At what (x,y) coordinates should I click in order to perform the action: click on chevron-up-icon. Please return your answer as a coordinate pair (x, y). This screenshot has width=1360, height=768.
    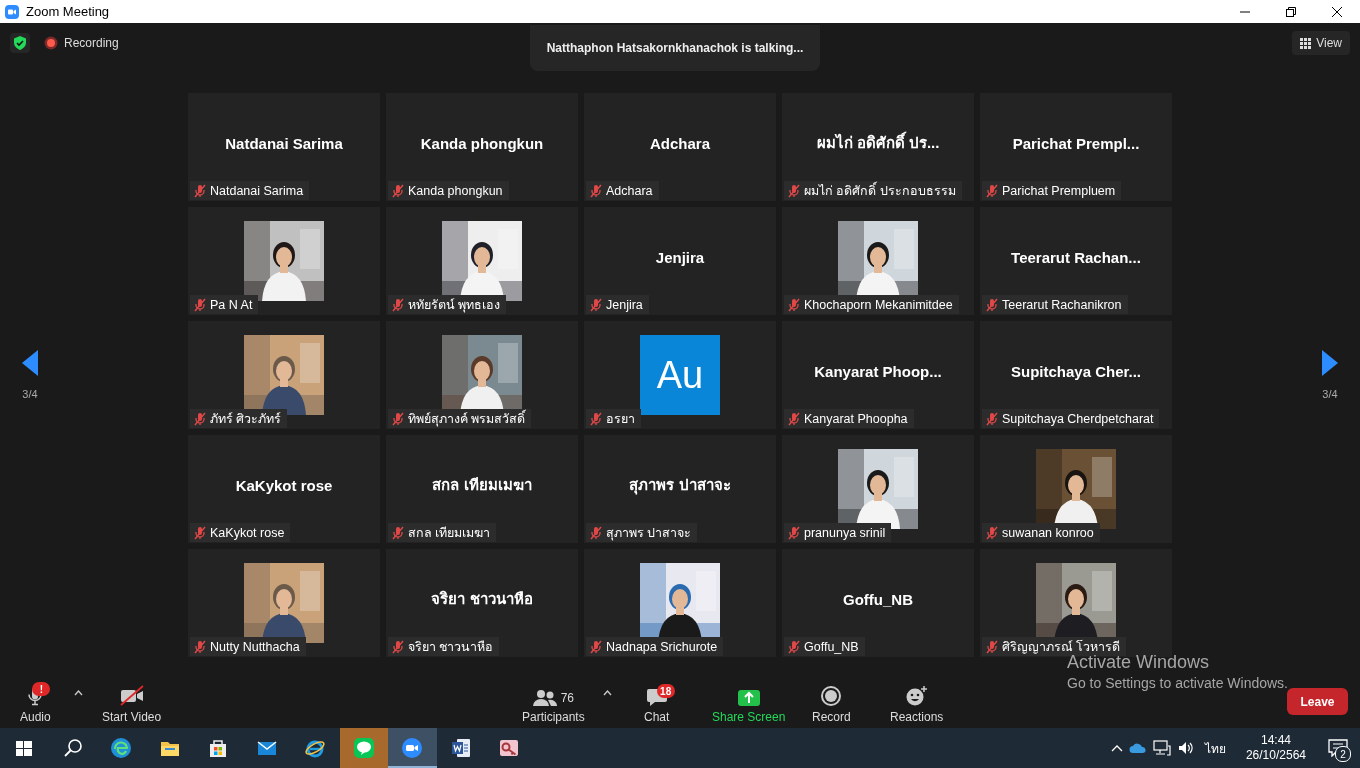
    Looking at the image, I should click on (1116, 748).